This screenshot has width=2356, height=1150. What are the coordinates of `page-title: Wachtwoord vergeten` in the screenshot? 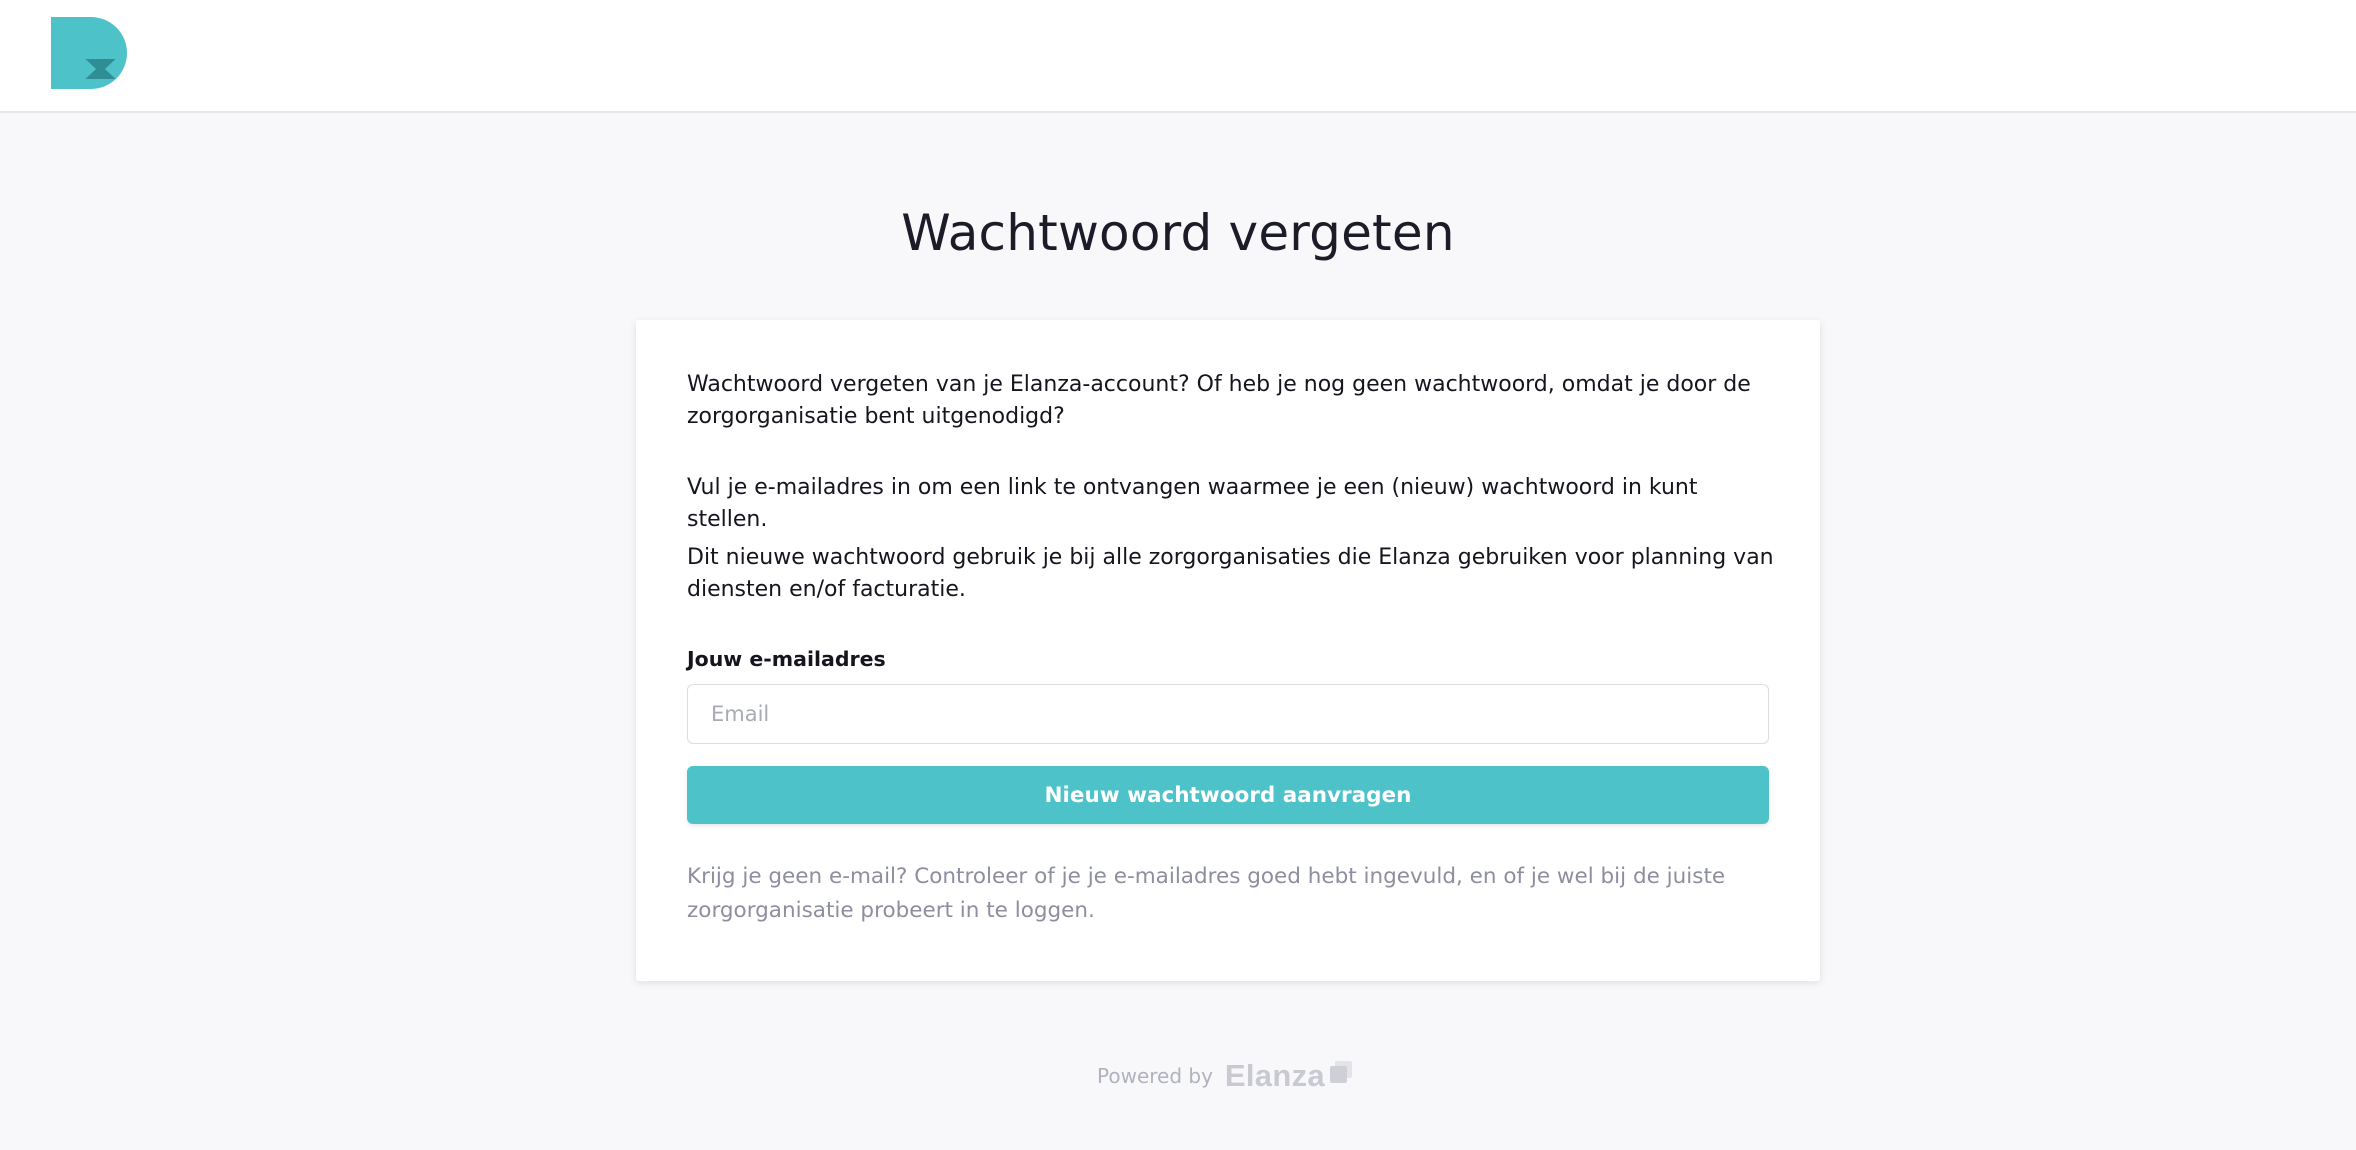 It's located at (1178, 233).